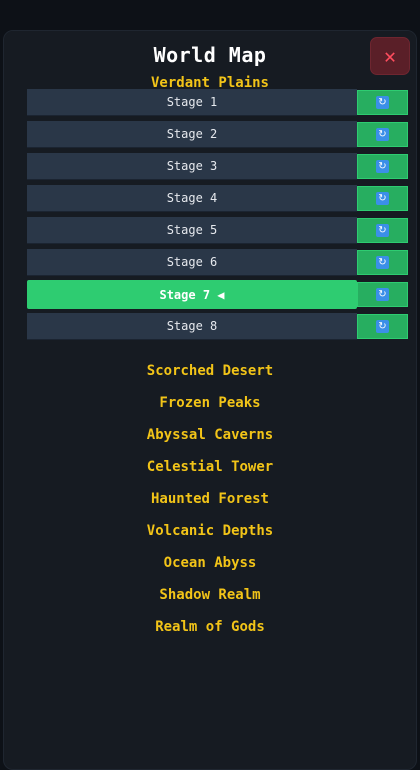 Image resolution: width=420 pixels, height=770 pixels. What do you see at coordinates (192, 198) in the screenshot?
I see `stage-button: Stage 4` at bounding box center [192, 198].